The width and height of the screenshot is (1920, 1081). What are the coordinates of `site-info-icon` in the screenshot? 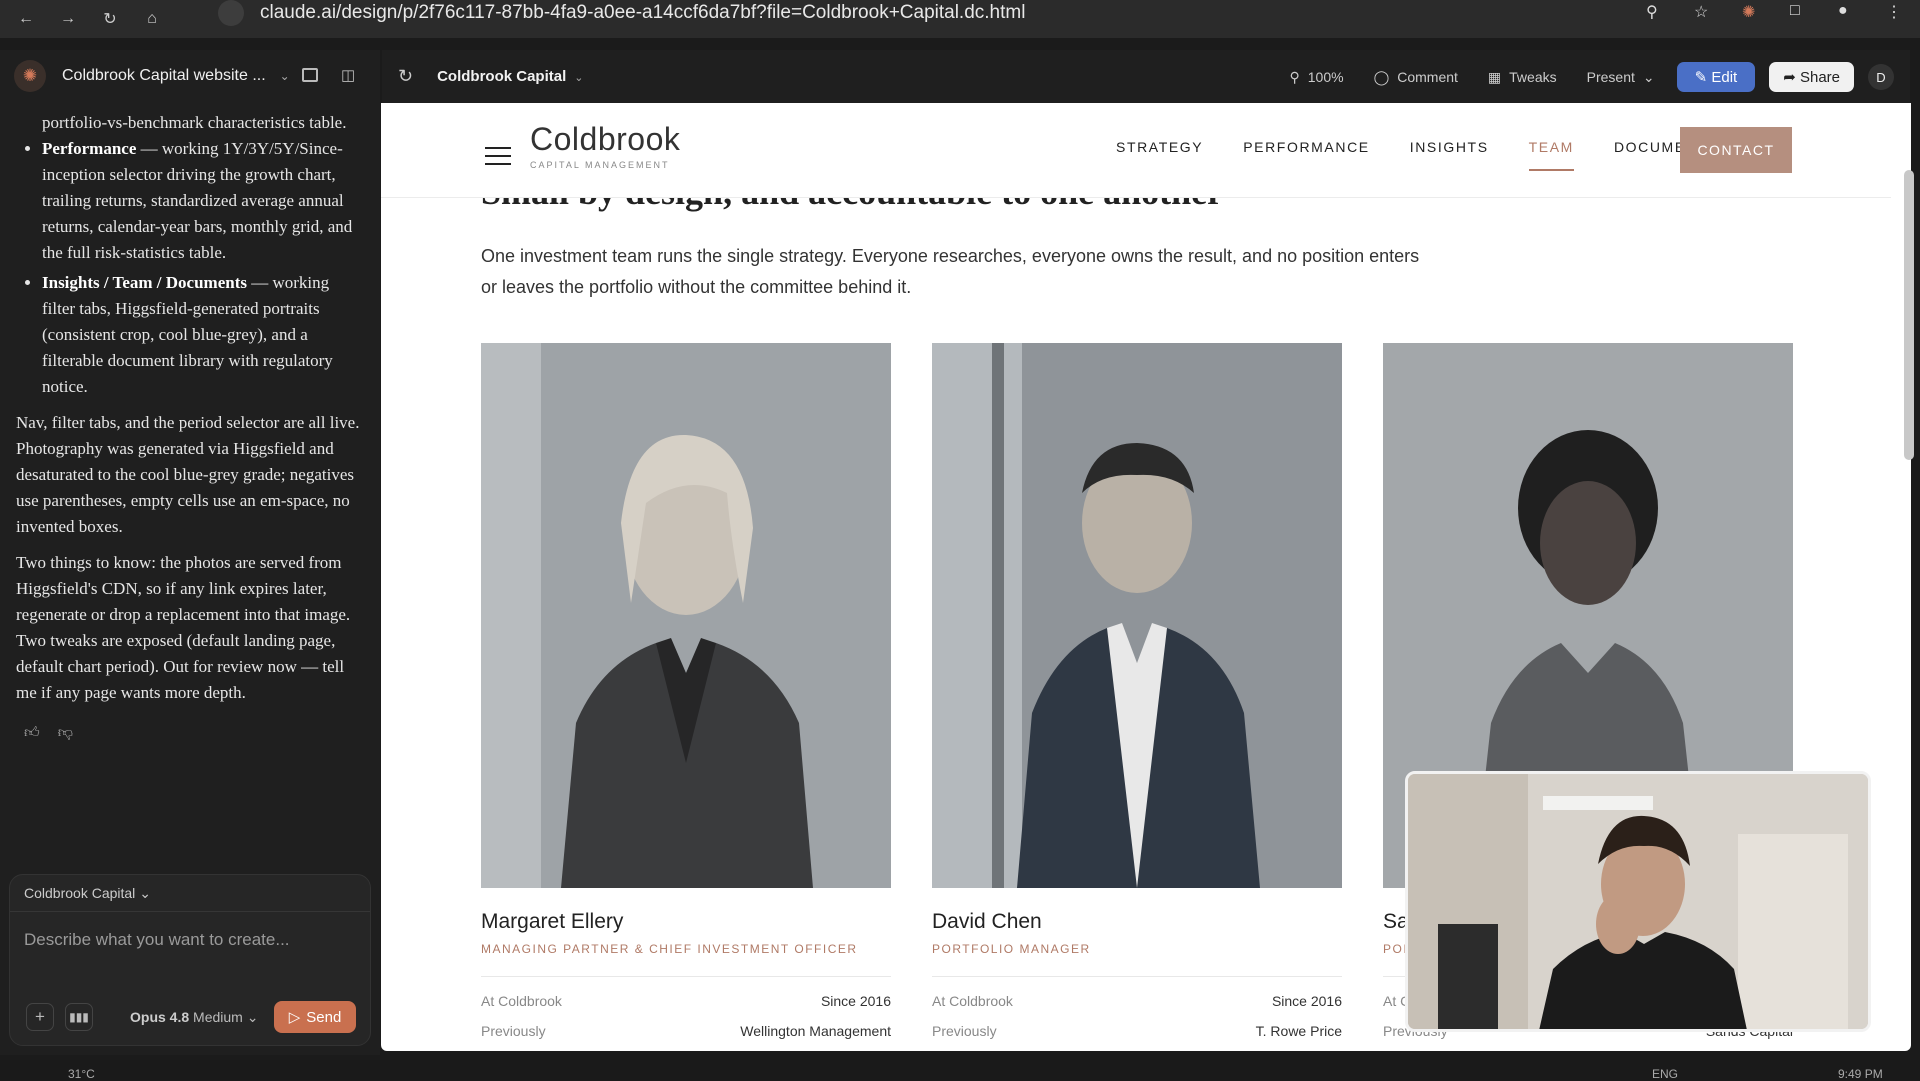 It's located at (231, 13).